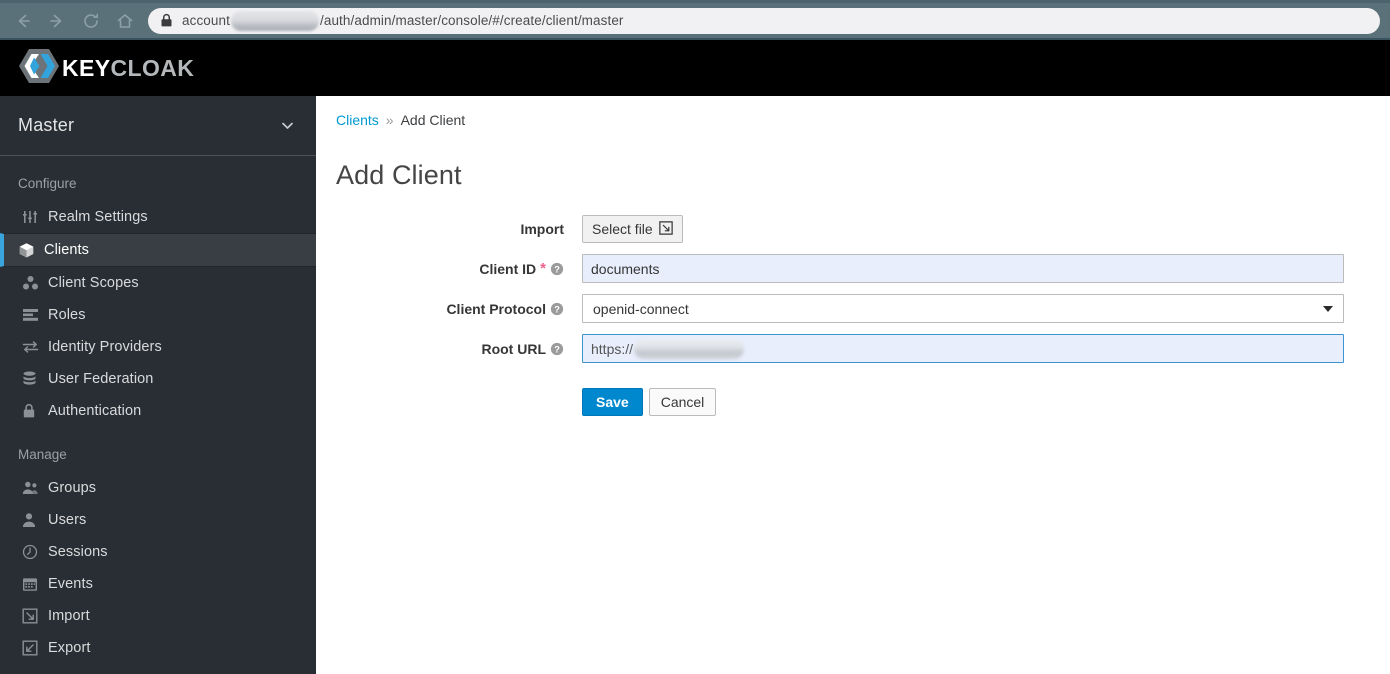 The height and width of the screenshot is (674, 1390). I want to click on sliders-icon, so click(35, 217).